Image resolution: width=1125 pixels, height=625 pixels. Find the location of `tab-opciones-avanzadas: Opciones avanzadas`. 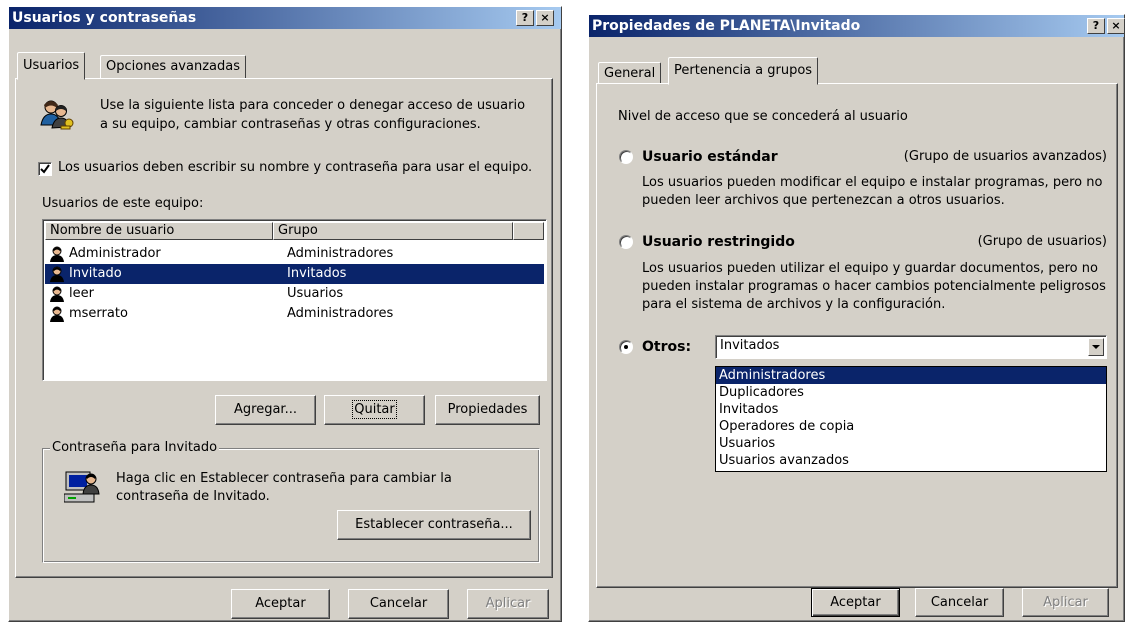

tab-opciones-avanzadas: Opciones avanzadas is located at coordinates (173, 66).